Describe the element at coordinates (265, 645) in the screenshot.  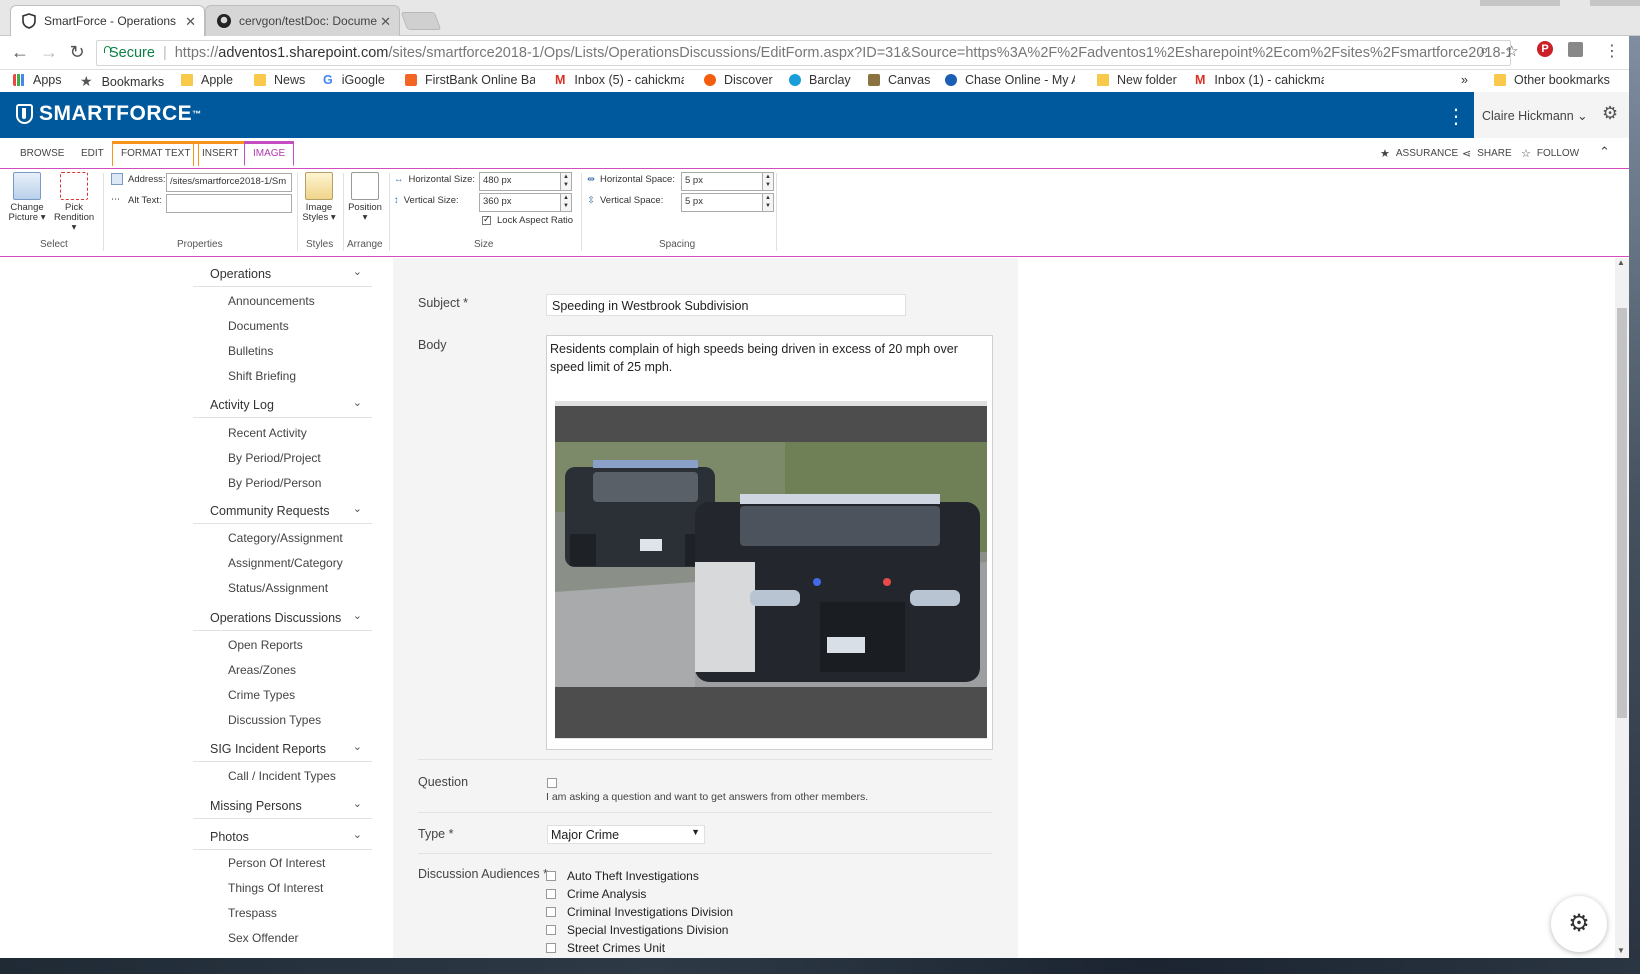
I see `nav-item-open-reports: Open Reports` at that location.